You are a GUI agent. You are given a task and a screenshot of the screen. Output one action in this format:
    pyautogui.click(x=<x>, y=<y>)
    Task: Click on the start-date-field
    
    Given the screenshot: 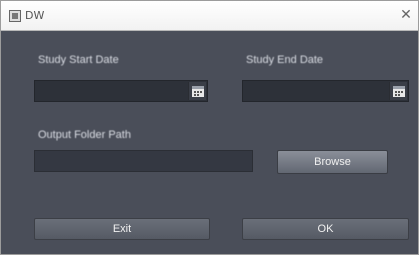 What is the action you would take?
    pyautogui.click(x=121, y=91)
    